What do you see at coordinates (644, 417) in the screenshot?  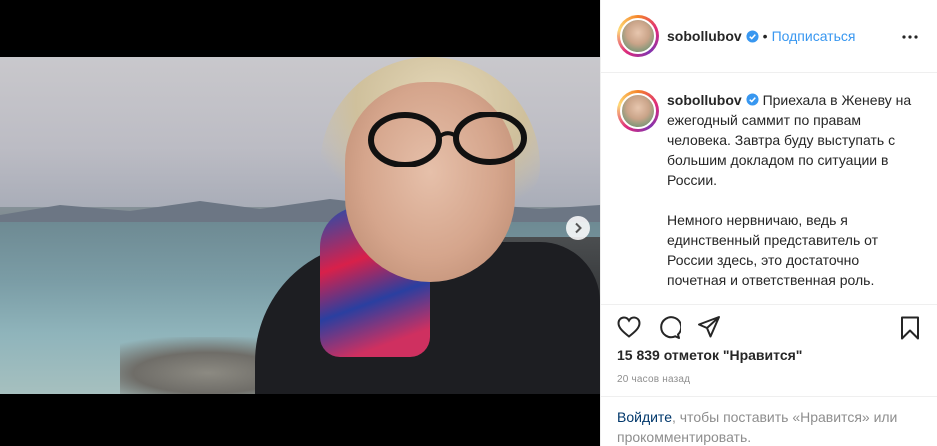 I see `login-link: Войдите` at bounding box center [644, 417].